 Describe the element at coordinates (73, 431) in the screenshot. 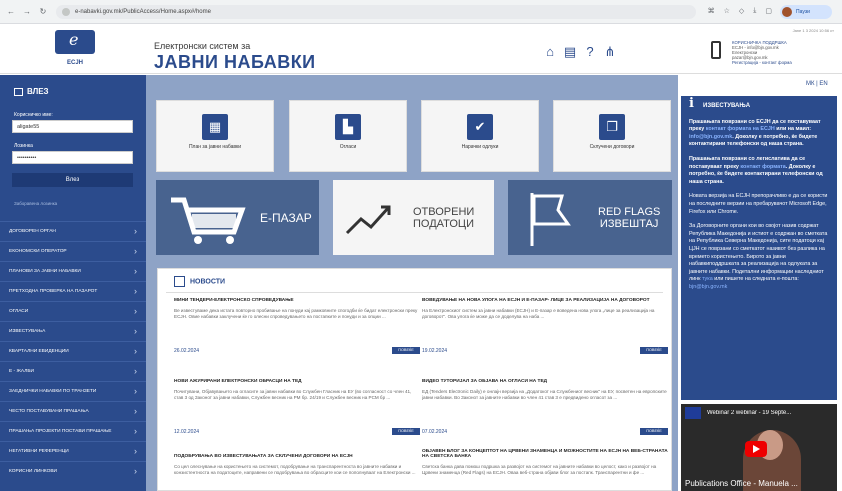

I see `menu-item-ask-question: ПРАШАЊА ПРОЈЕКТИ ПОСТАВИ ПРАШАЊЕ` at that location.